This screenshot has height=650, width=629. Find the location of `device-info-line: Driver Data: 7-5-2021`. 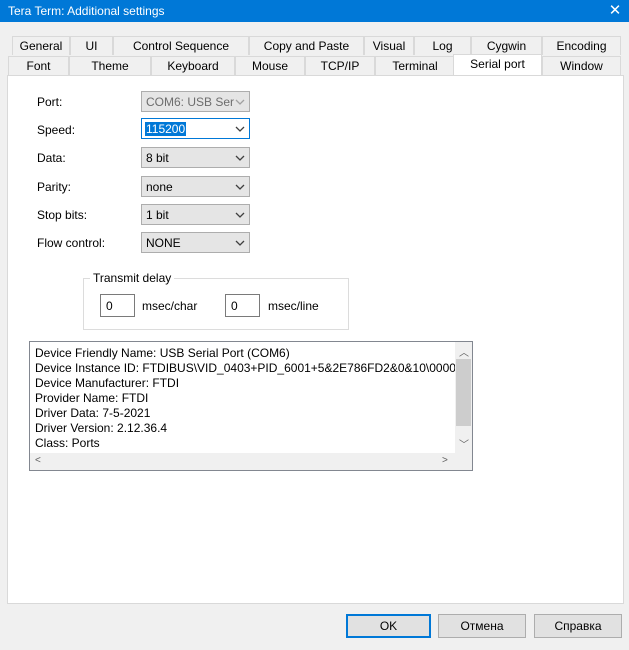

device-info-line: Driver Data: 7-5-2021 is located at coordinates (93, 413).